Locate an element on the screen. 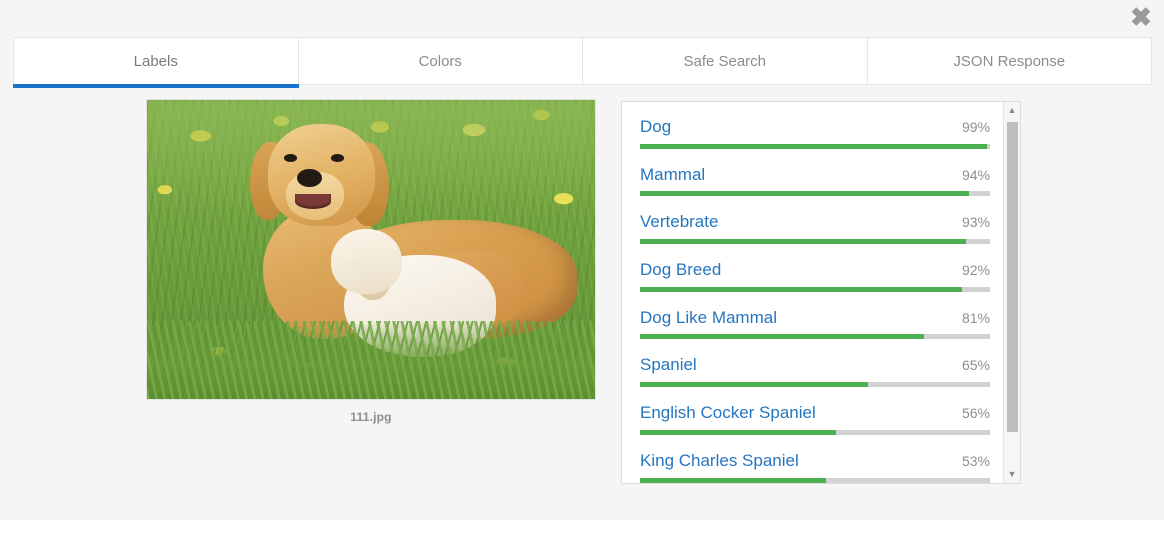 This screenshot has width=1164, height=550. close-icon: ✖ is located at coordinates (1141, 17).